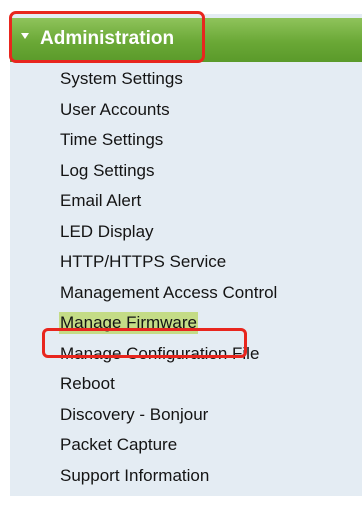  I want to click on menu-item-support-information: Support Information, so click(168, 480).